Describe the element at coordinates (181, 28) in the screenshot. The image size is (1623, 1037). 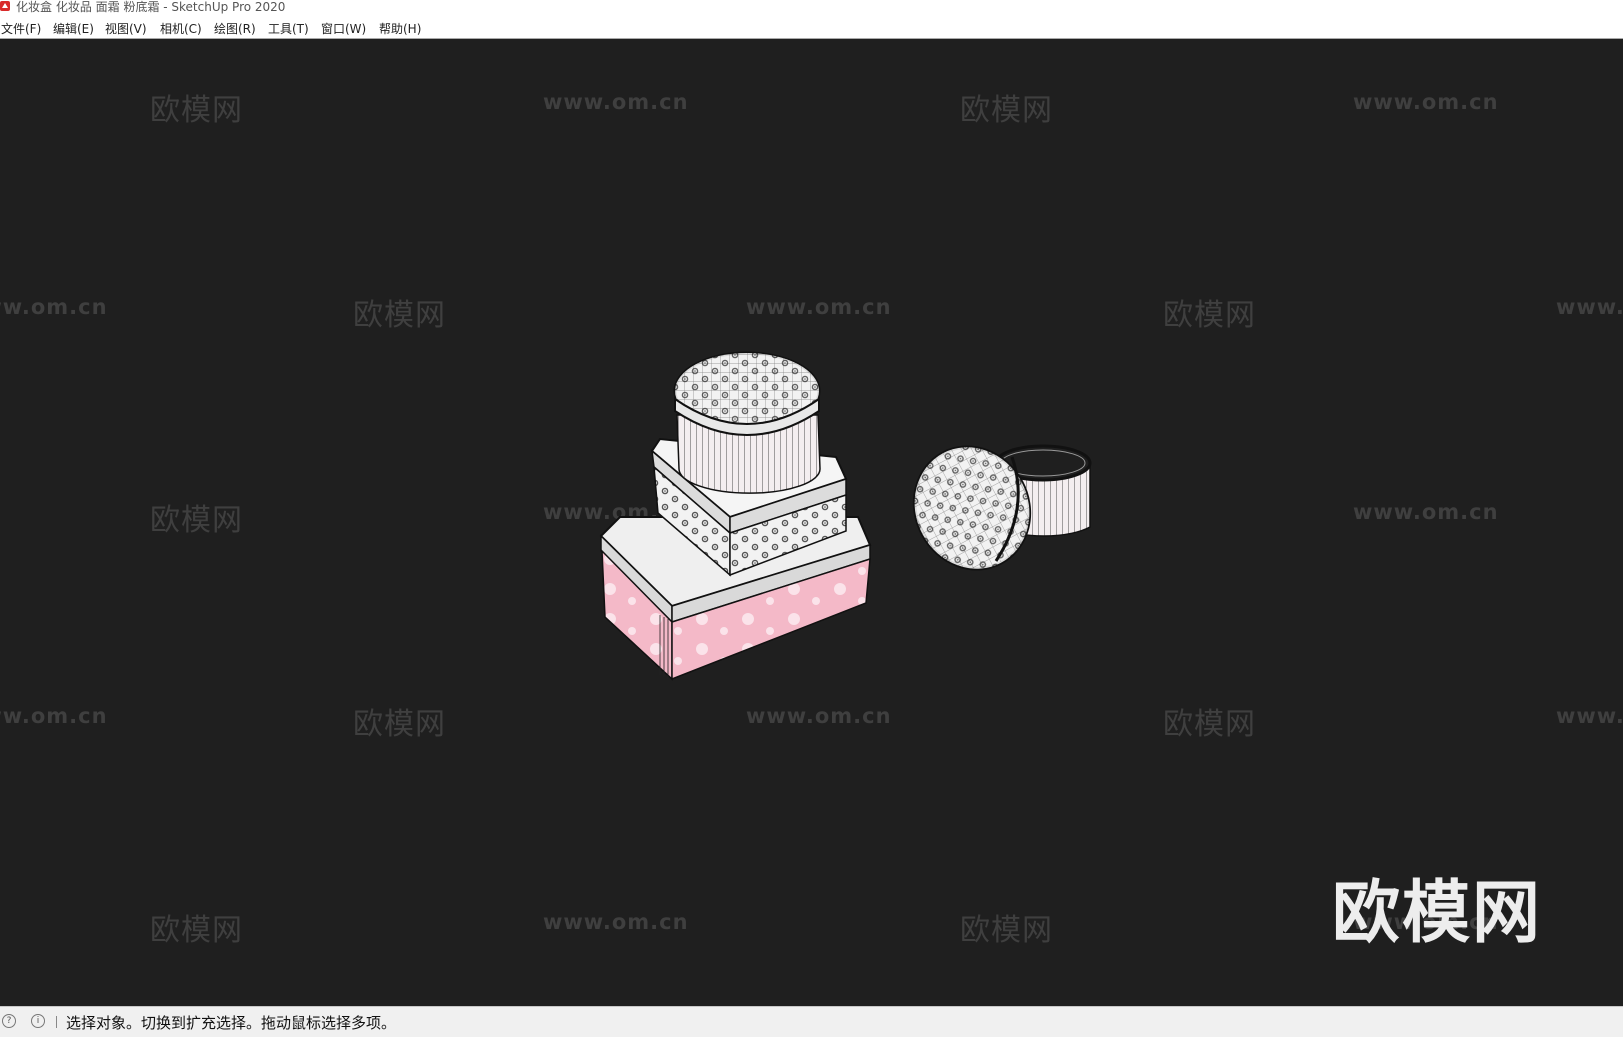
I see `menu-camera: 相机(C)` at that location.